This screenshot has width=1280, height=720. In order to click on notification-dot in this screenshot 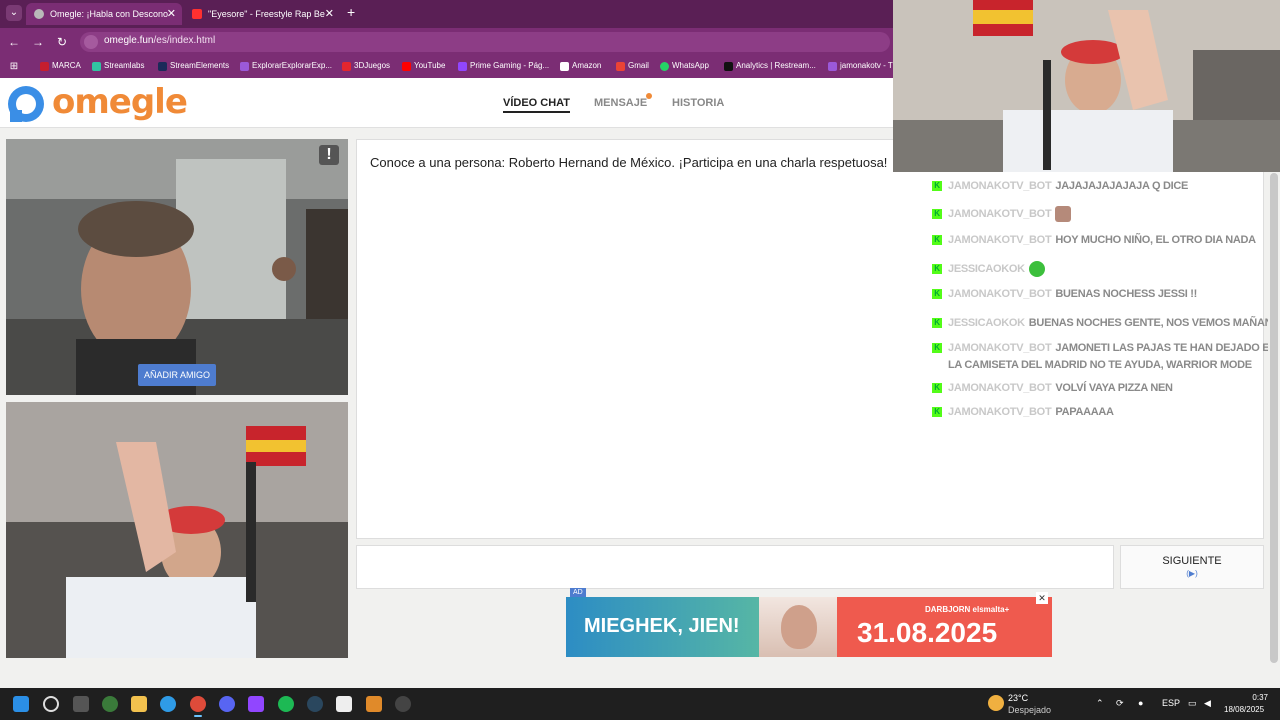, I will do `click(649, 96)`.